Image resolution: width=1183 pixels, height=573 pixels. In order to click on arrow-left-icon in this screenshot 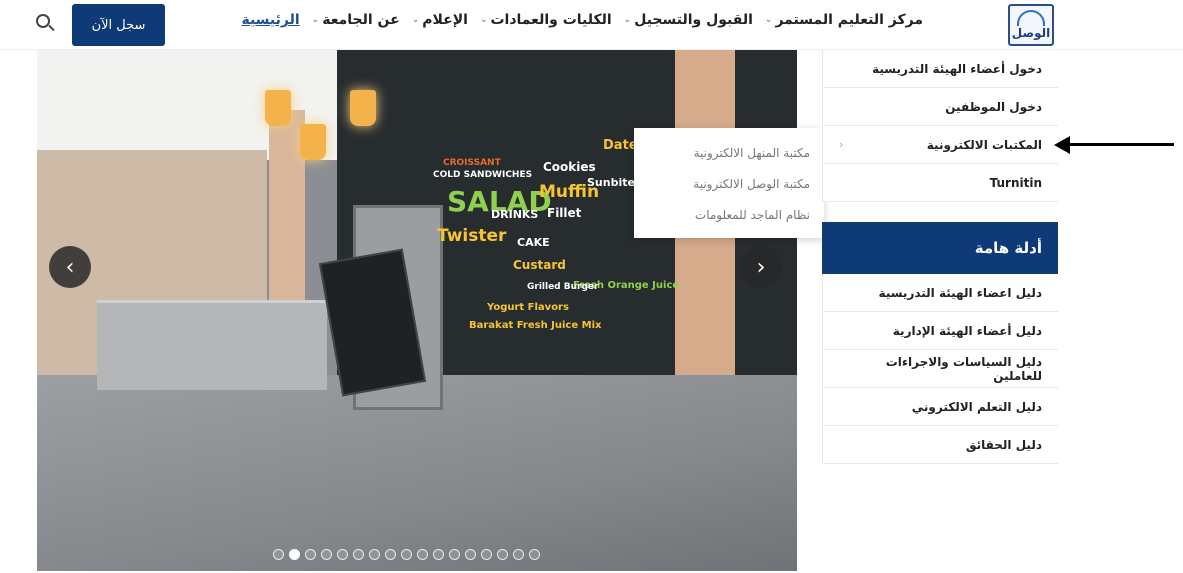, I will do `click(1115, 145)`.